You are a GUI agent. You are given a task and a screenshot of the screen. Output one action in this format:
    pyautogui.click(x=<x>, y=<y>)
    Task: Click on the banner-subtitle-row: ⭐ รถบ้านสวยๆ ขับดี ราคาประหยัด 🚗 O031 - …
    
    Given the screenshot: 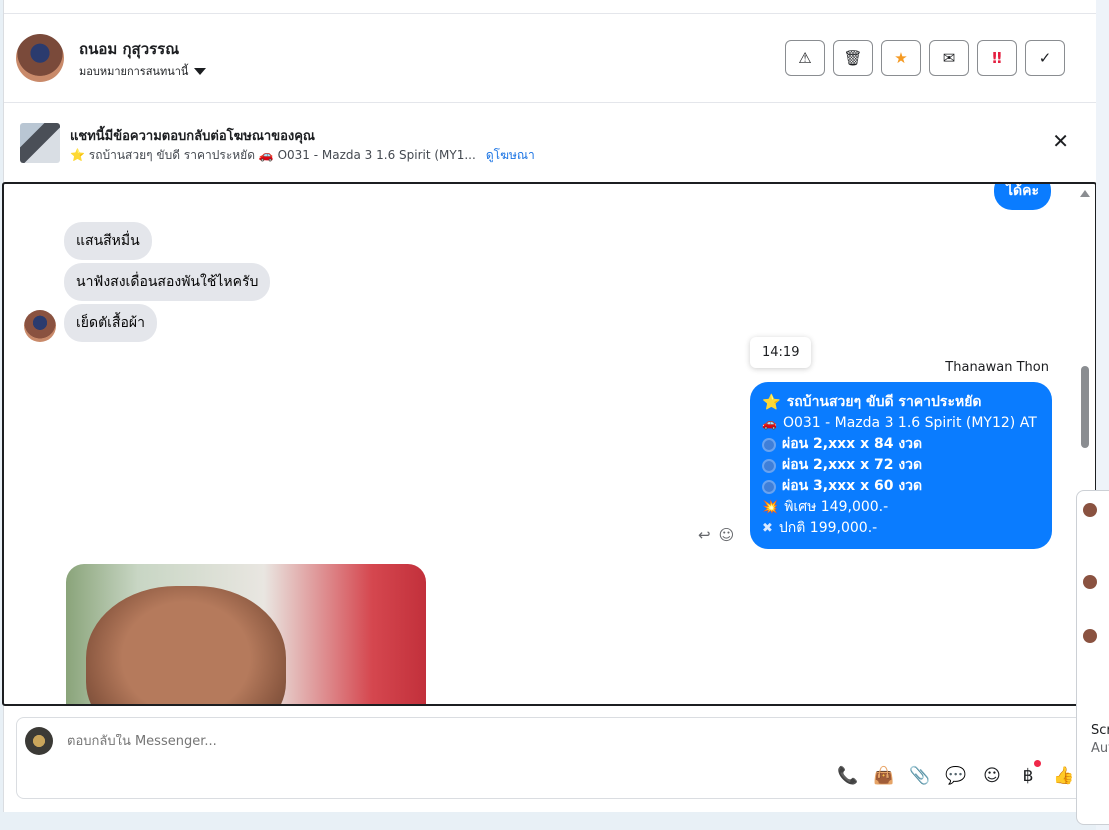 What is the action you would take?
    pyautogui.click(x=302, y=155)
    